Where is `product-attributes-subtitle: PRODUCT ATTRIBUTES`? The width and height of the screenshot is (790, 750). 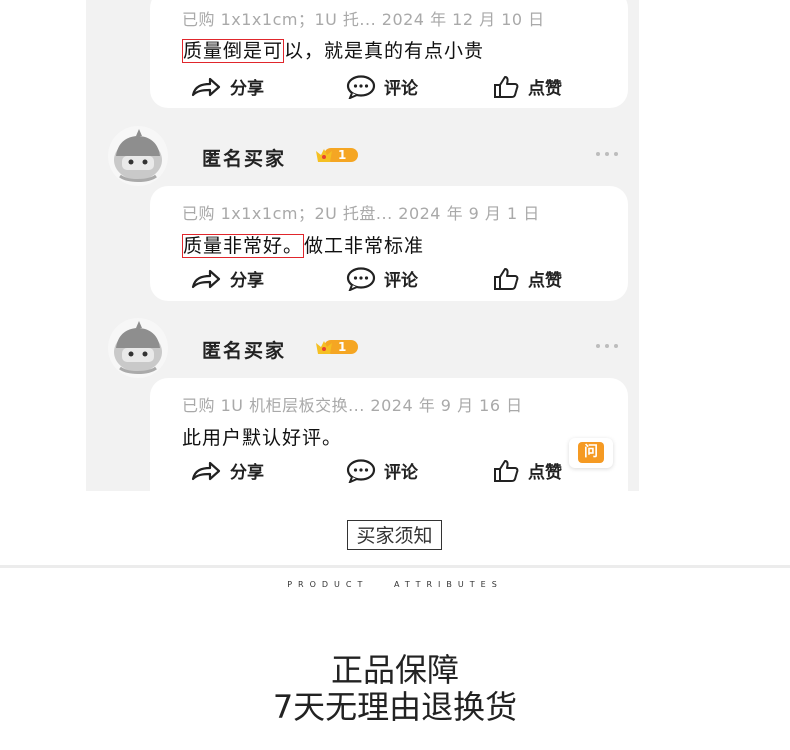
product-attributes-subtitle: PRODUCT ATTRIBUTES is located at coordinates (395, 584).